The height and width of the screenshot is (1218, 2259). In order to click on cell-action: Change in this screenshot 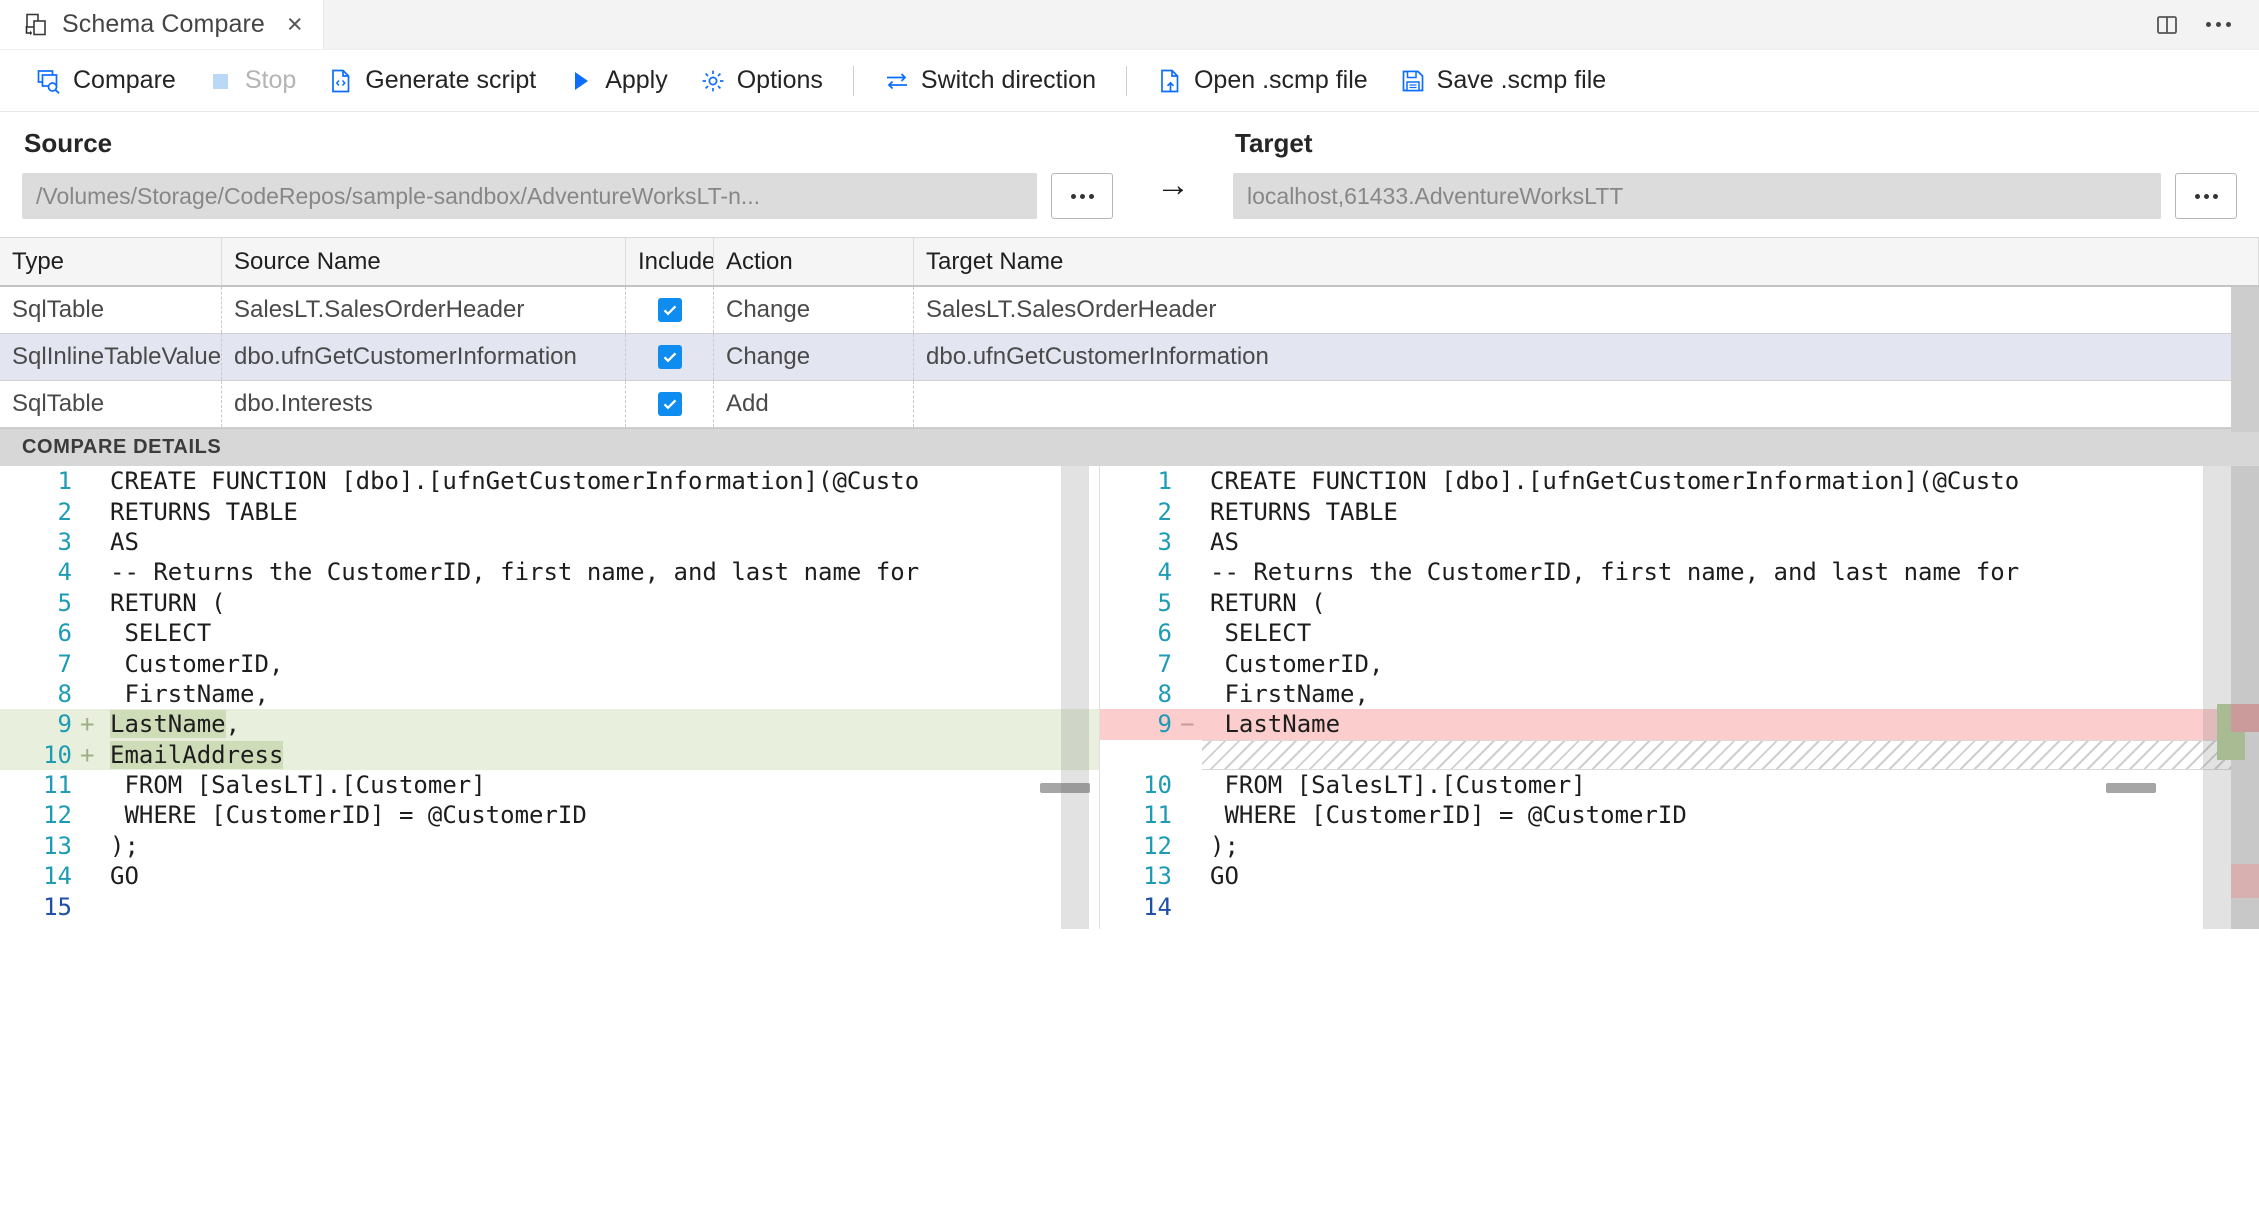, I will do `click(814, 357)`.